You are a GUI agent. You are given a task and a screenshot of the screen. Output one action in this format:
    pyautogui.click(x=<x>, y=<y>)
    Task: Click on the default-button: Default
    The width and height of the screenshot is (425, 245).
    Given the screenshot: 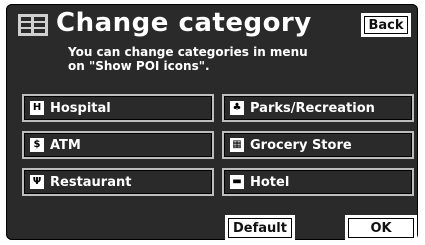 What is the action you would take?
    pyautogui.click(x=260, y=228)
    